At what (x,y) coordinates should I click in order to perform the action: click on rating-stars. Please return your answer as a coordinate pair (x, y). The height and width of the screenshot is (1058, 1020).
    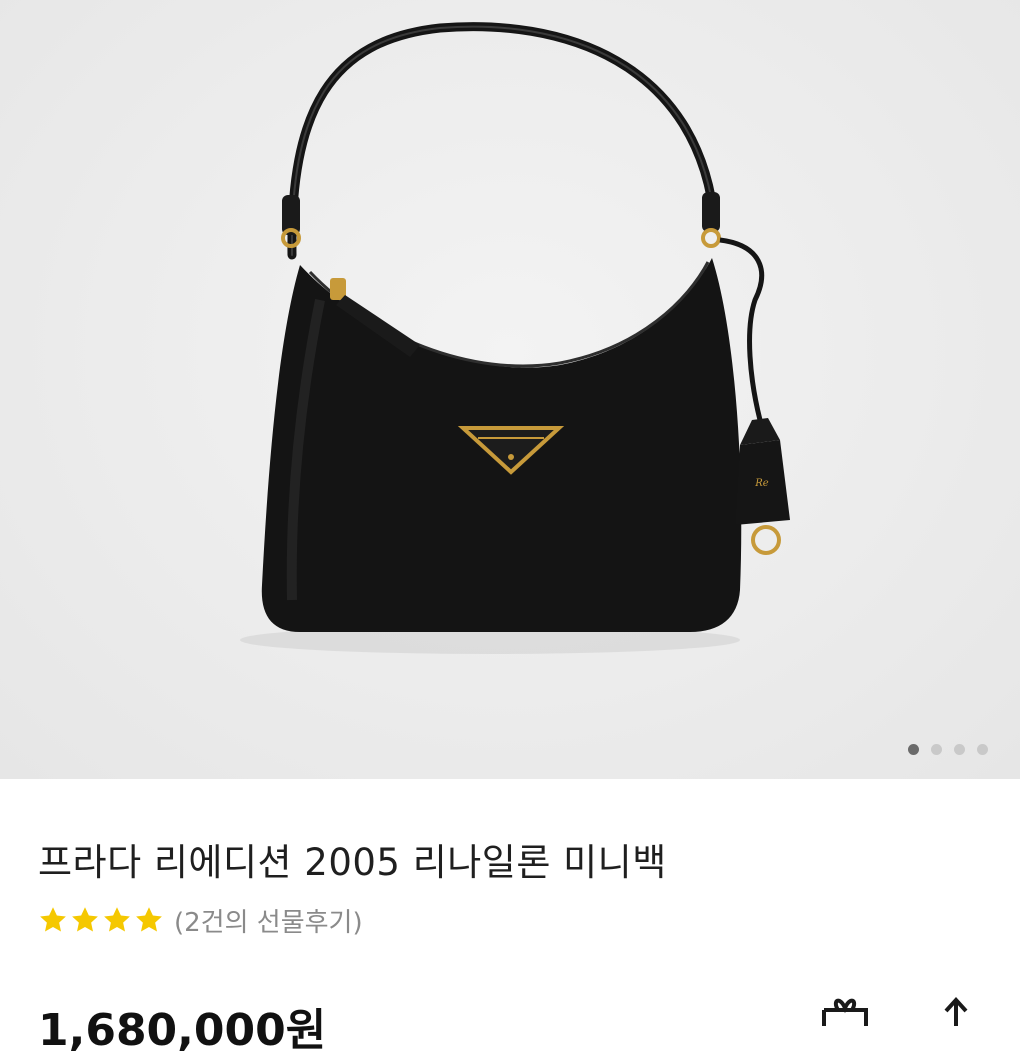
    Looking at the image, I should click on (101, 920).